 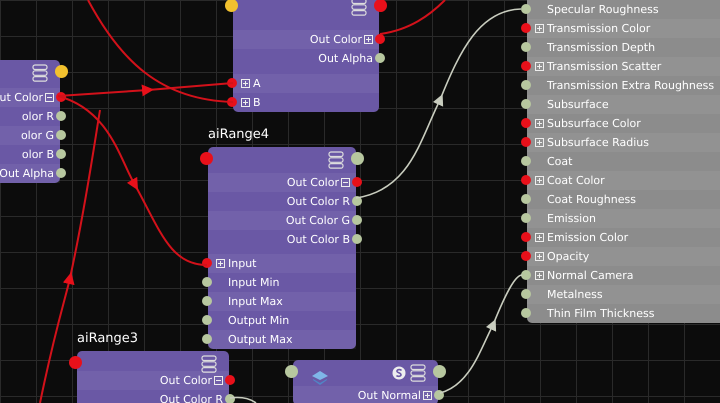 What do you see at coordinates (257, 102) in the screenshot?
I see `input-attribute: B` at bounding box center [257, 102].